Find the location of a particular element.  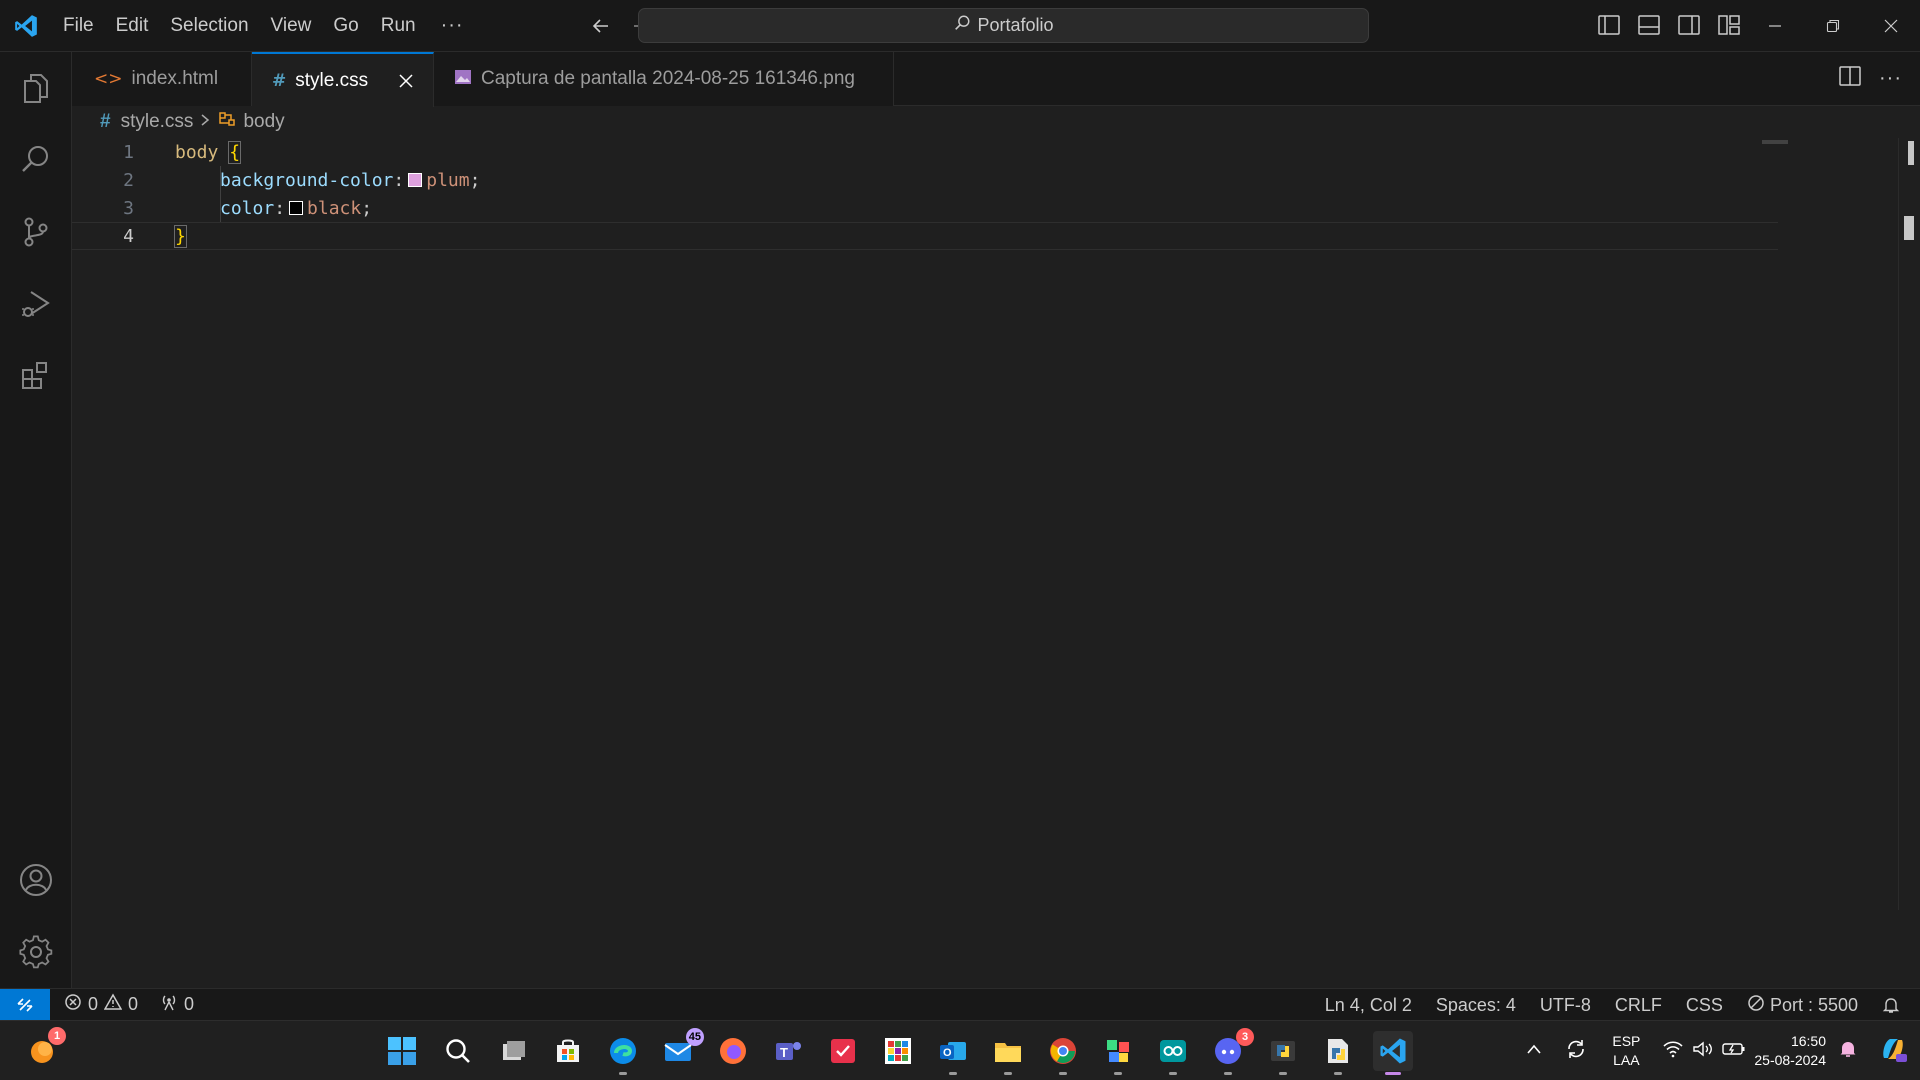

menu-bar: File Edit Selection View Go Run ··· is located at coordinates (265, 26).